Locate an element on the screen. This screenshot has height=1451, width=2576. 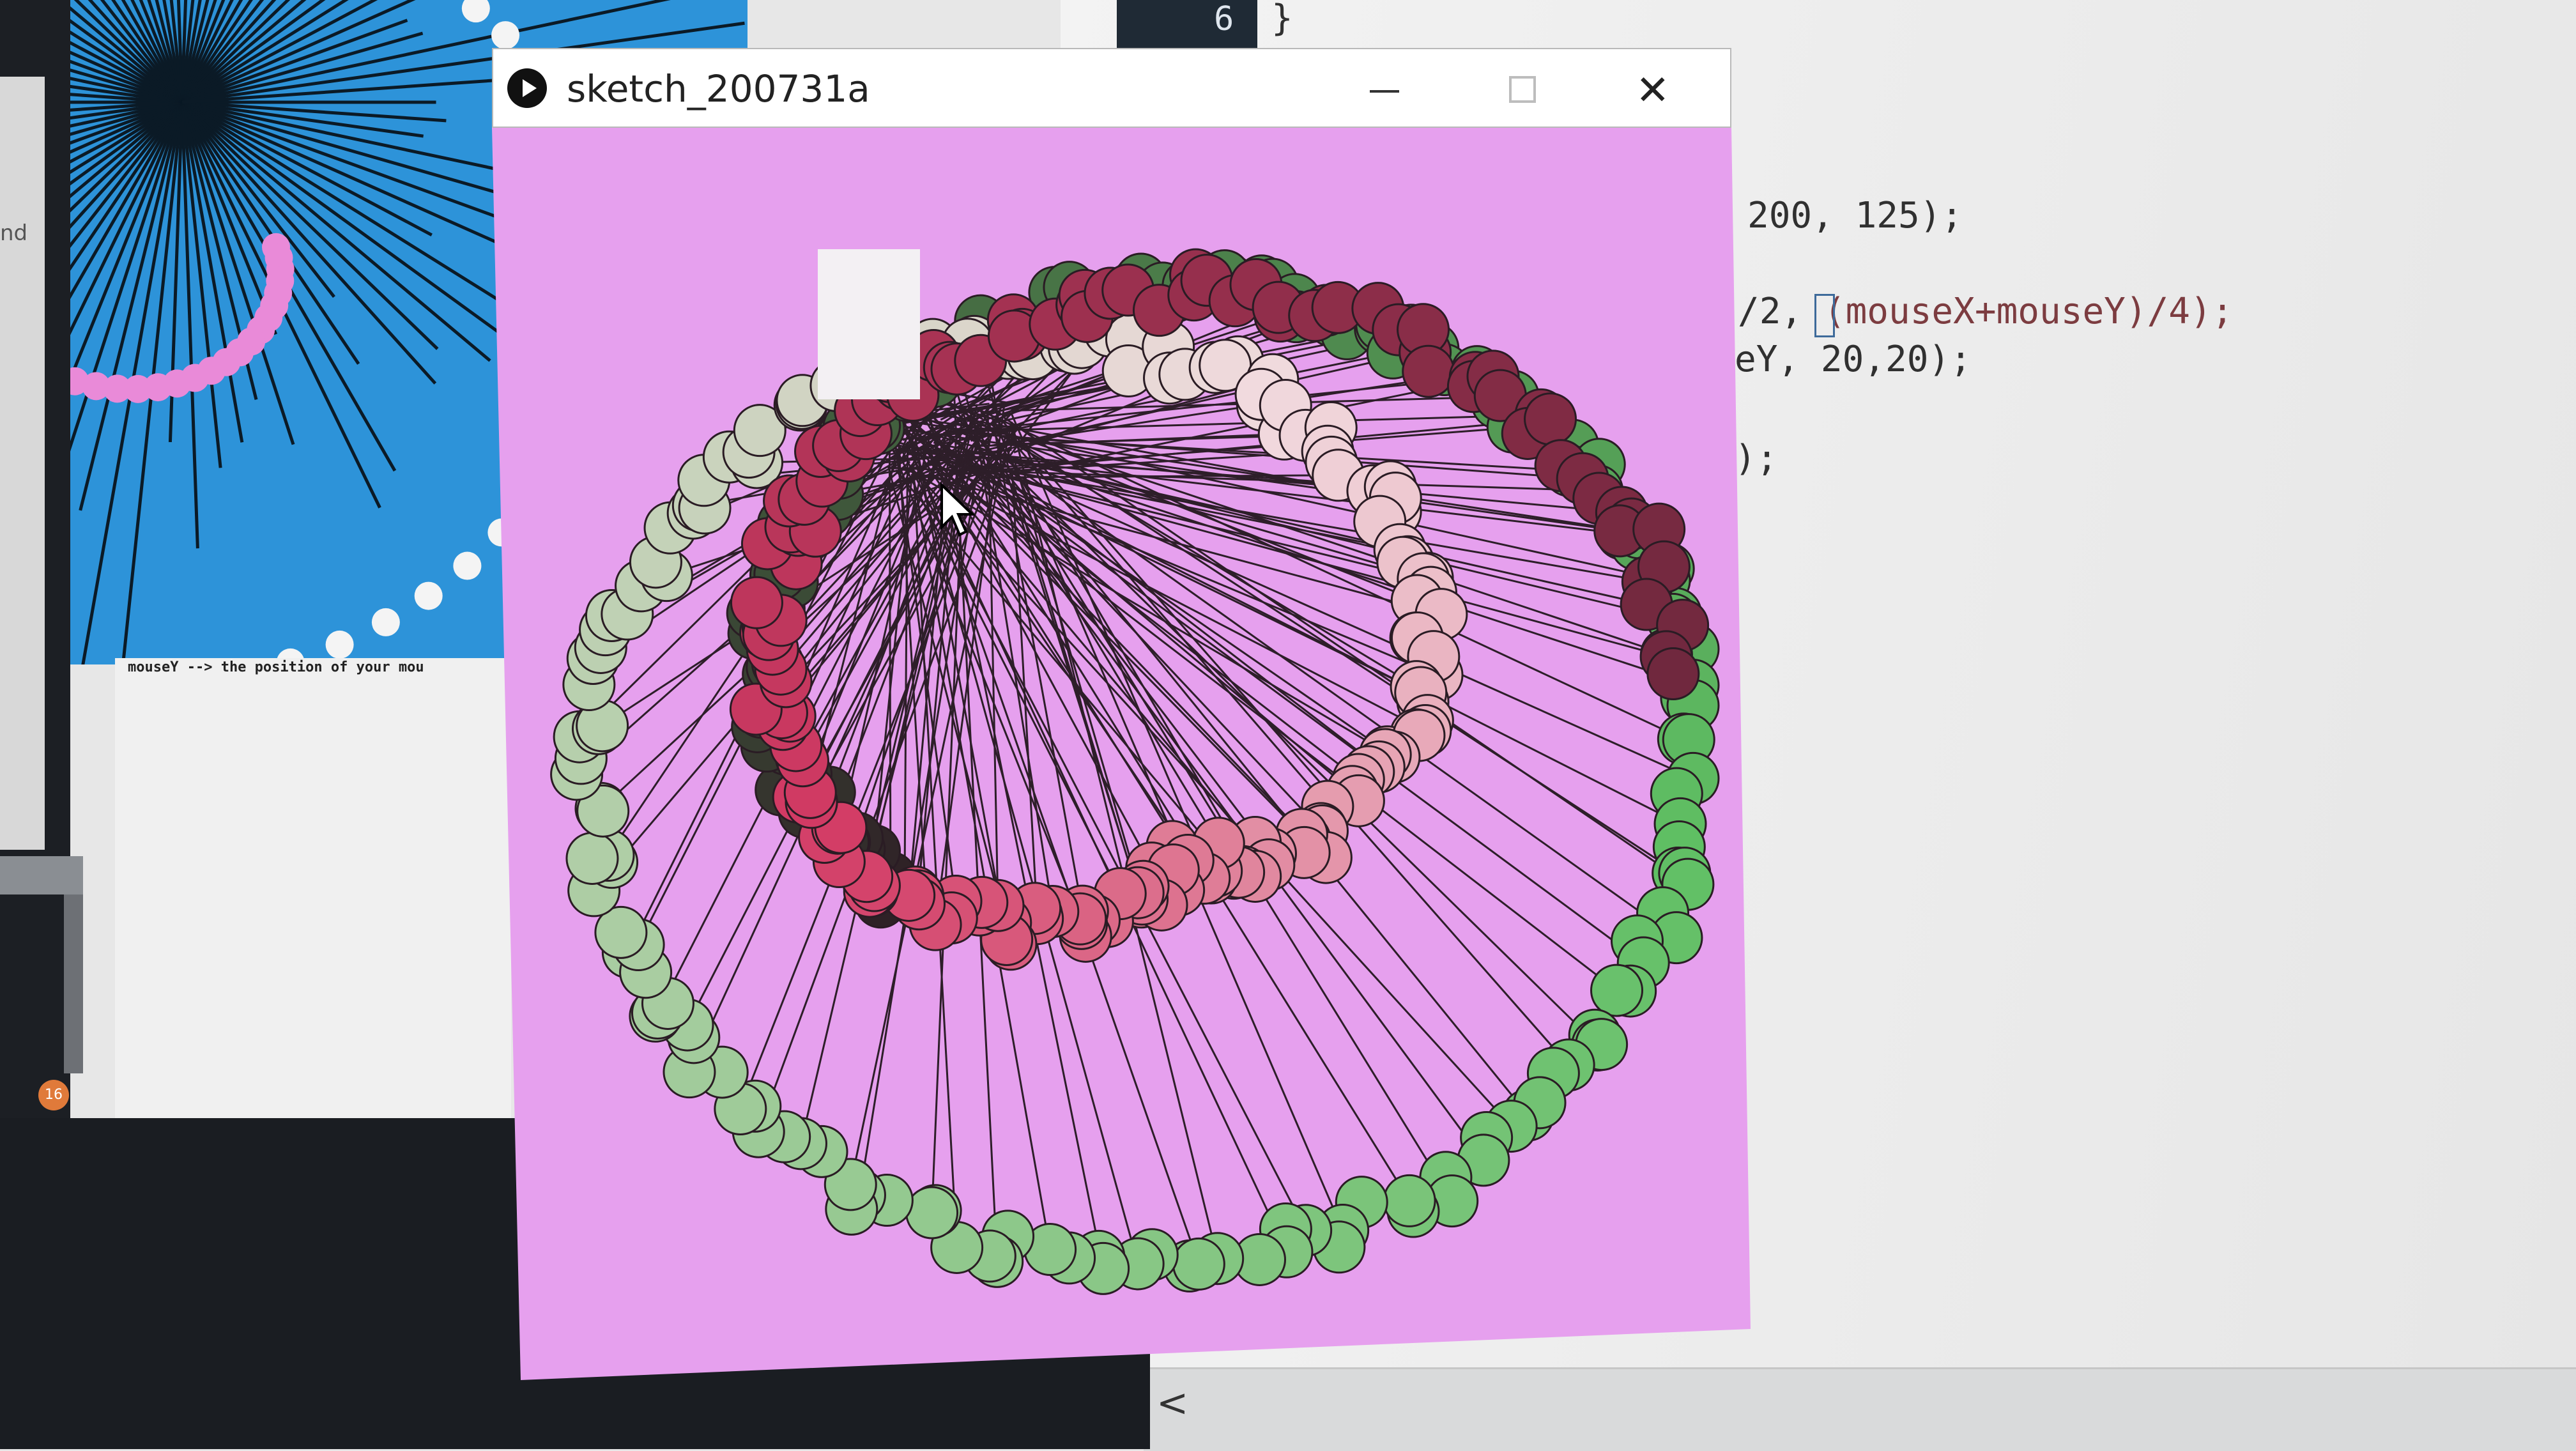
minimize-icon is located at coordinates (1384, 91).